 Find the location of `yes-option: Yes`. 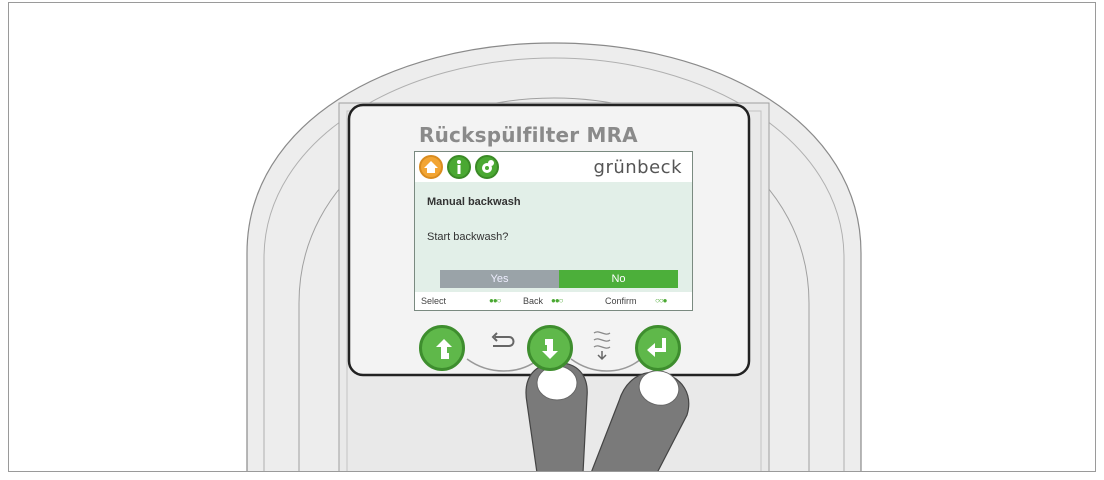

yes-option: Yes is located at coordinates (499, 279).